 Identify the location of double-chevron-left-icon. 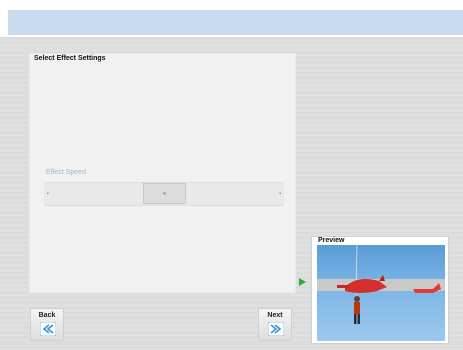
(48, 329).